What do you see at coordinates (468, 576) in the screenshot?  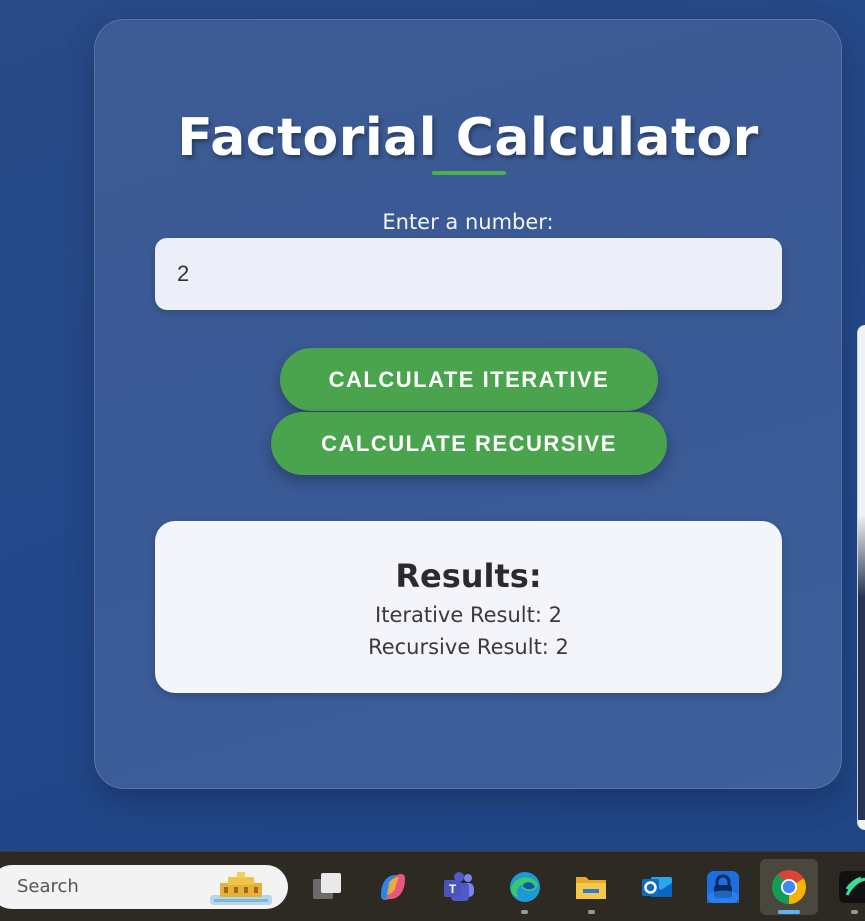 I see `results-title: Results:` at bounding box center [468, 576].